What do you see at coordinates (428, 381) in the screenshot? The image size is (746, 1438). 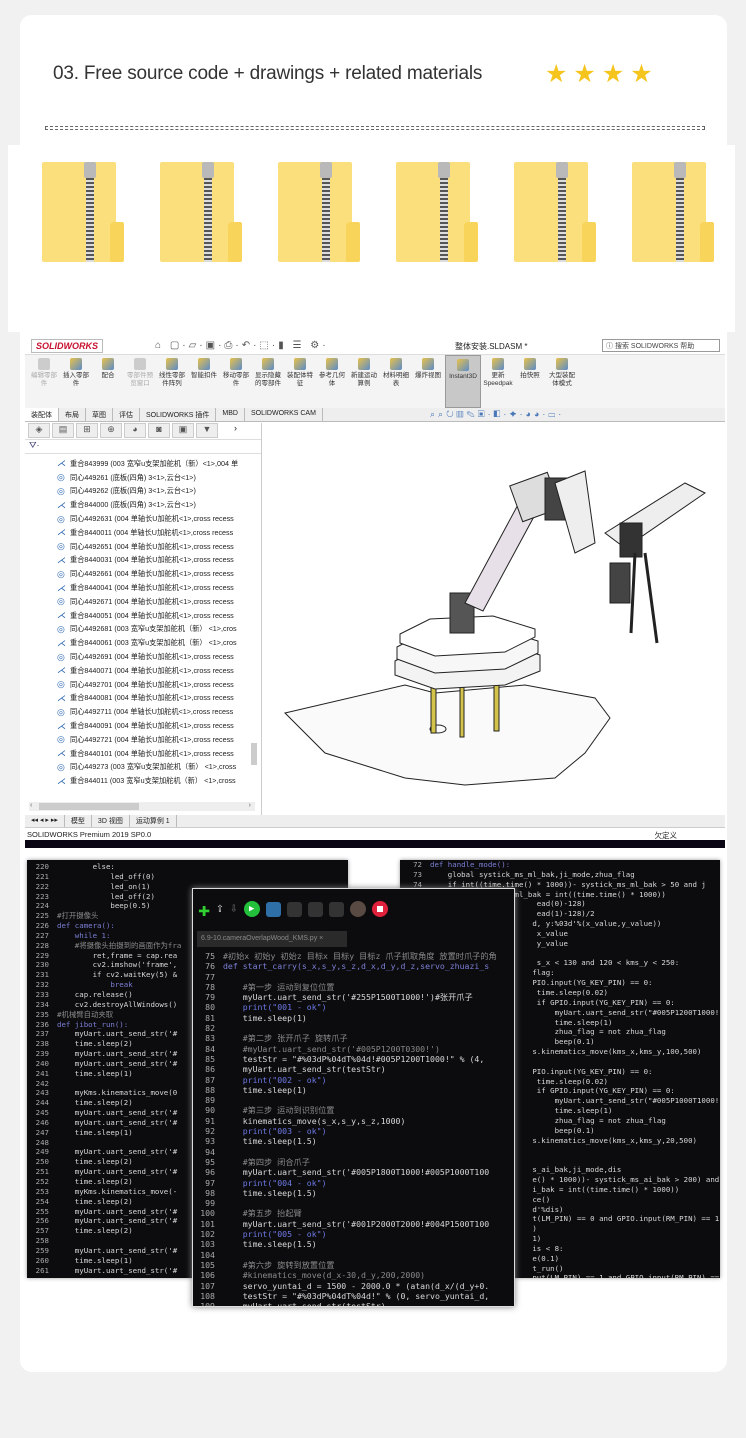 I see `ribbon-button: 爆炸视图` at bounding box center [428, 381].